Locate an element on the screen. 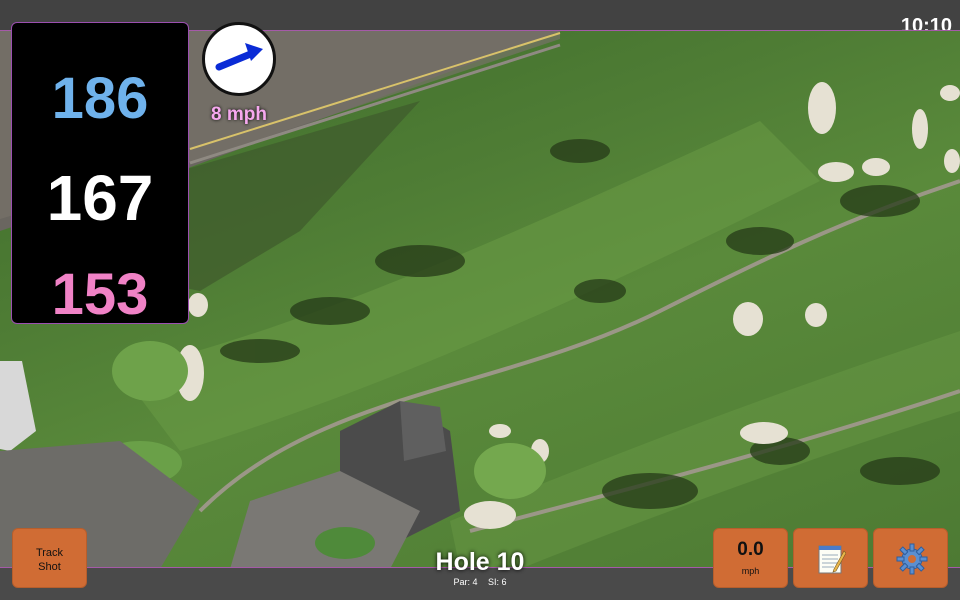  track-shot-label-line1: Track is located at coordinates (49, 553).